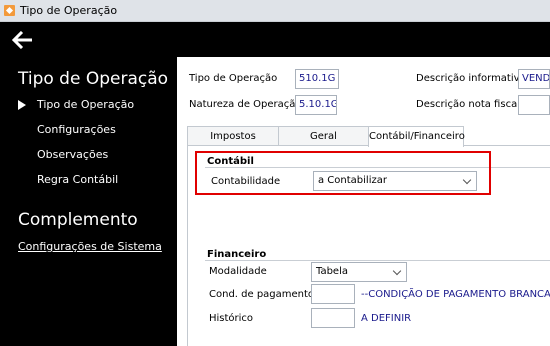 This screenshot has height=346, width=550. I want to click on contabilidade-select-value: a Contabilizar, so click(352, 180).